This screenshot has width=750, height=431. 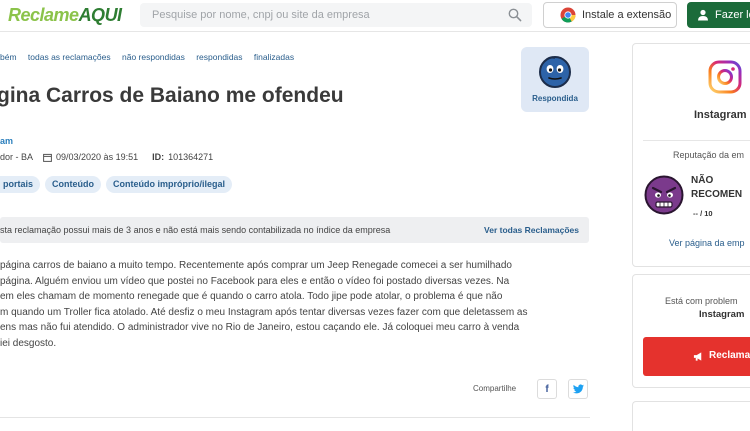 What do you see at coordinates (531, 230) in the screenshot?
I see `view-all-complaints-link: Ver todas Reclamações` at bounding box center [531, 230].